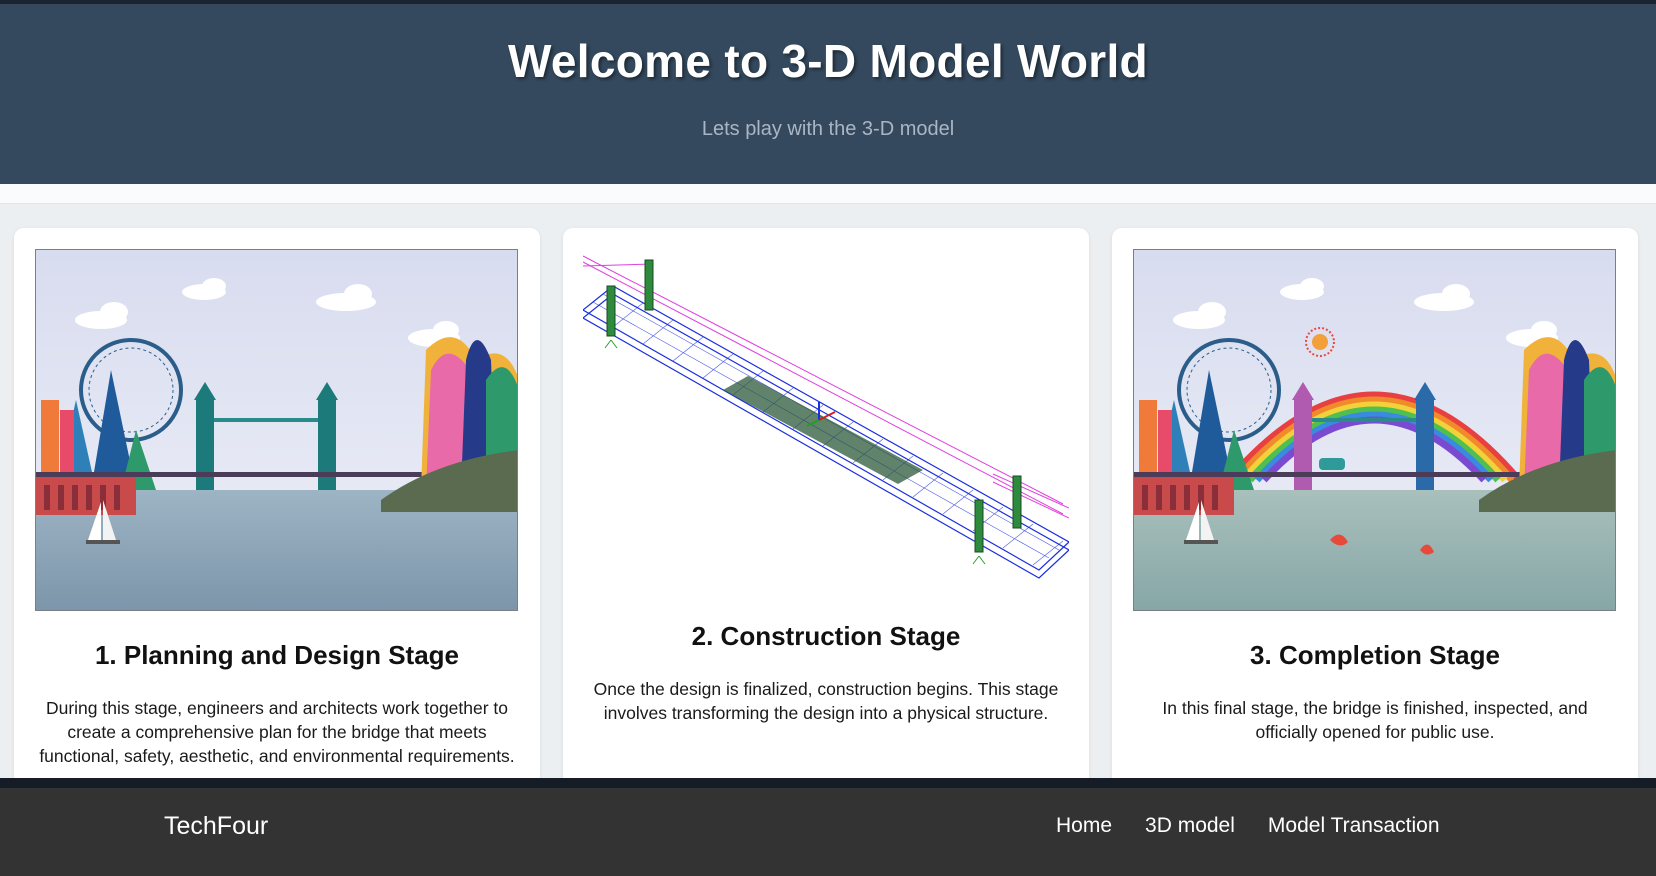 The width and height of the screenshot is (1656, 876). I want to click on completion-illustration, so click(1374, 430).